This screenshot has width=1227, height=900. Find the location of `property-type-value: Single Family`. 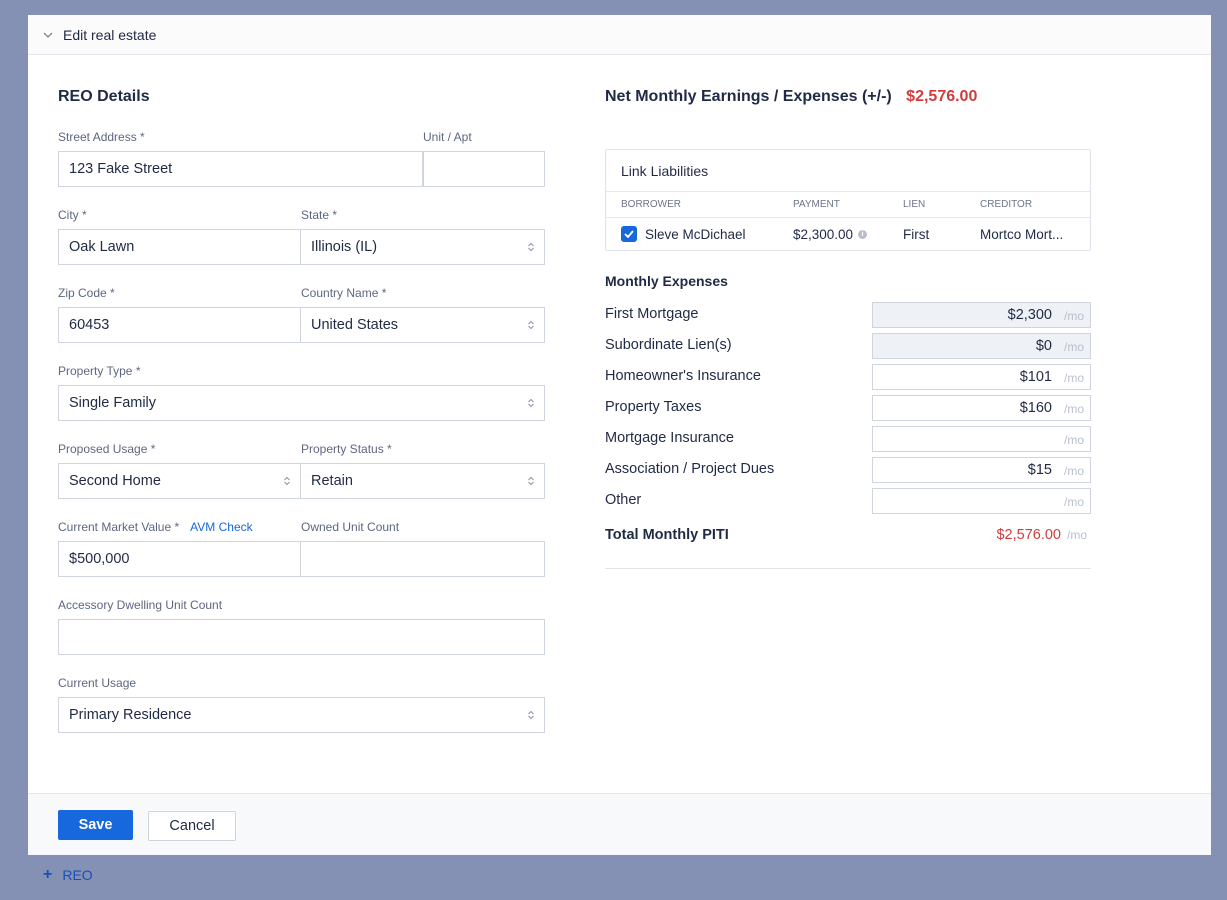

property-type-value: Single Family is located at coordinates (113, 403).